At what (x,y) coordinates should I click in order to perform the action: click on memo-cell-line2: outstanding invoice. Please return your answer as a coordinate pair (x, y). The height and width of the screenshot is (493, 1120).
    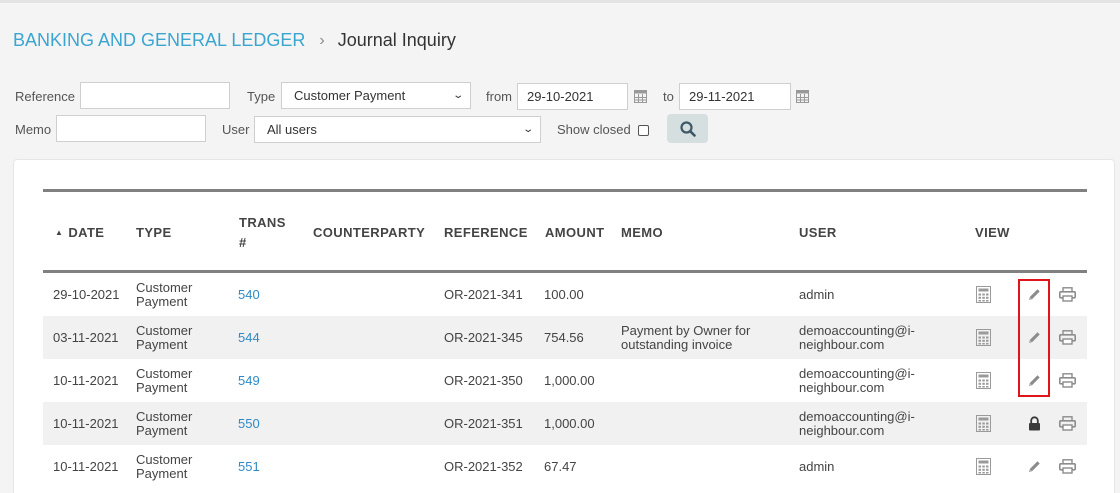
    Looking at the image, I should click on (677, 344).